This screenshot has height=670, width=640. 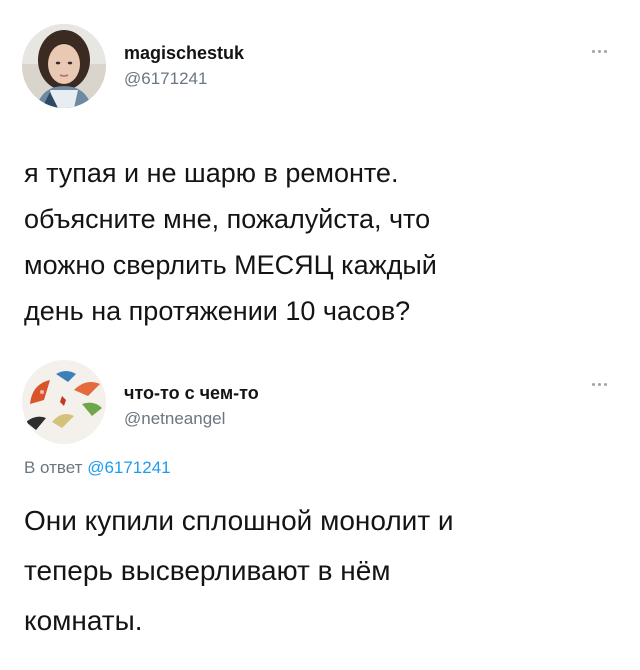 What do you see at coordinates (207, 570) in the screenshot?
I see `tweet-text-line: теперь высверливают в нём` at bounding box center [207, 570].